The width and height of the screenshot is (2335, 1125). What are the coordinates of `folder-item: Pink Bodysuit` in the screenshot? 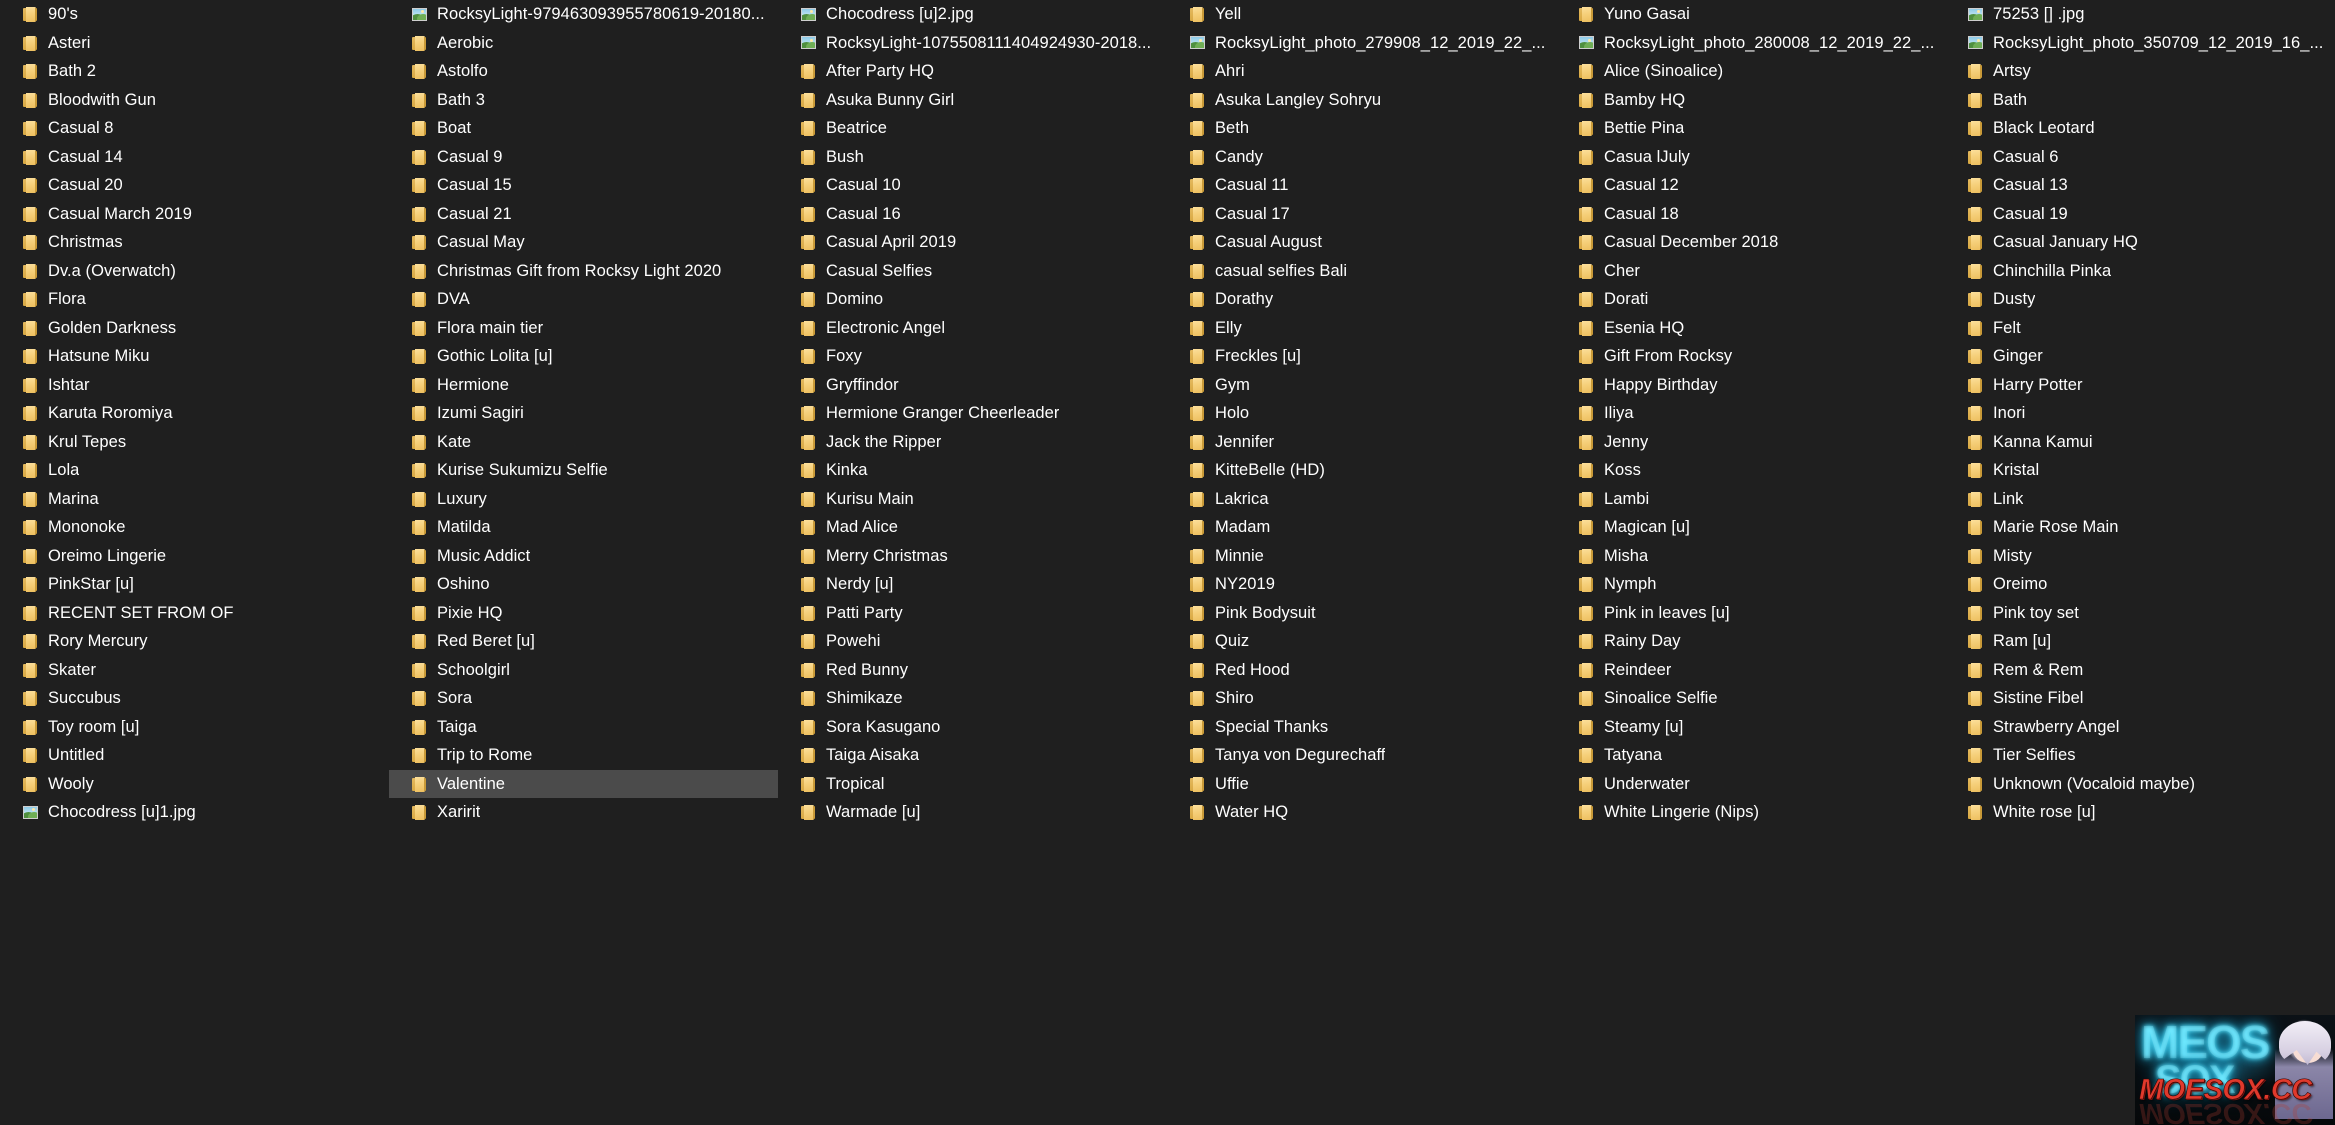 It's located at (1361, 613).